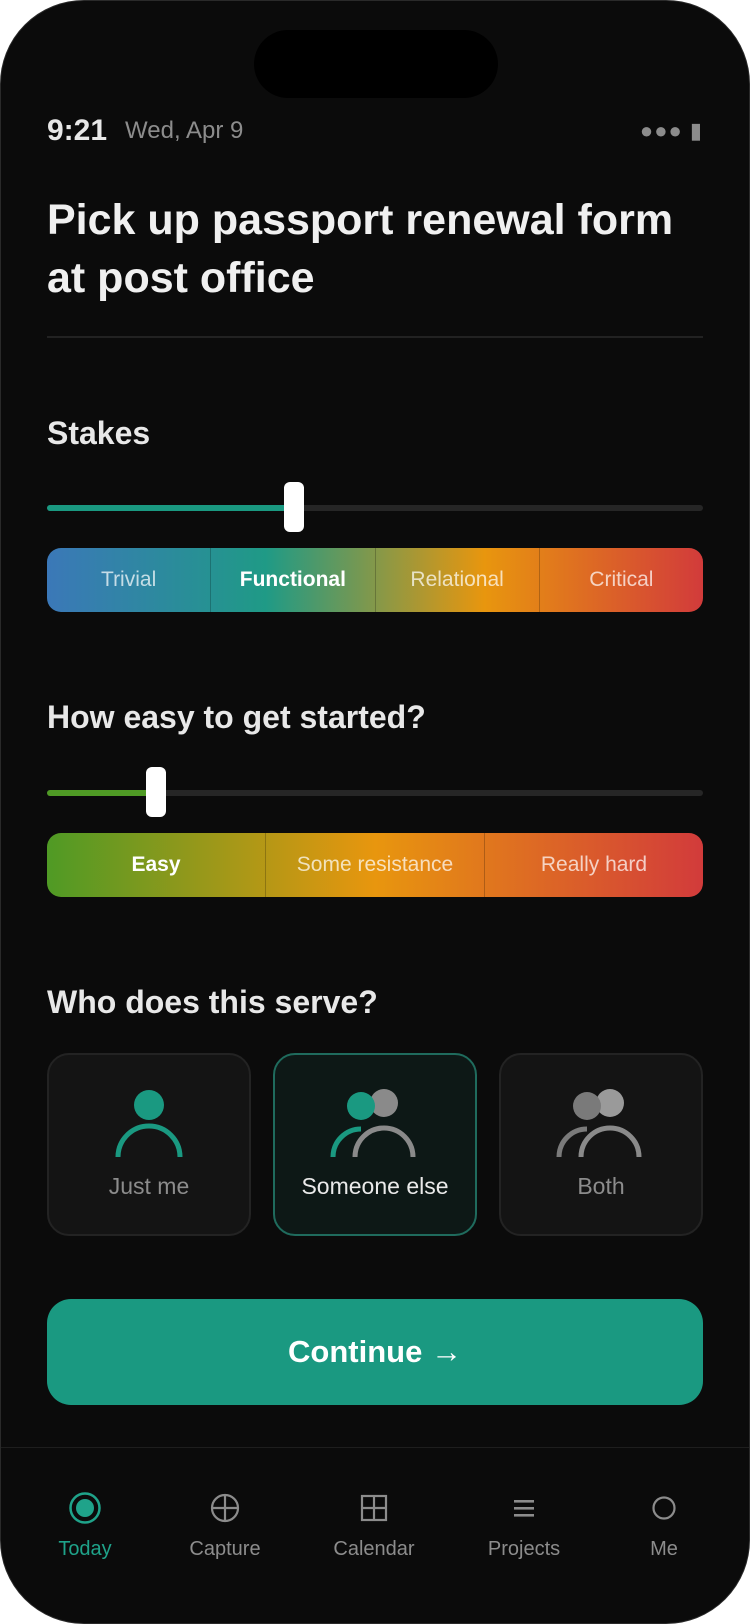 Image resolution: width=750 pixels, height=1624 pixels. I want to click on tab-label: Today, so click(85, 1549).